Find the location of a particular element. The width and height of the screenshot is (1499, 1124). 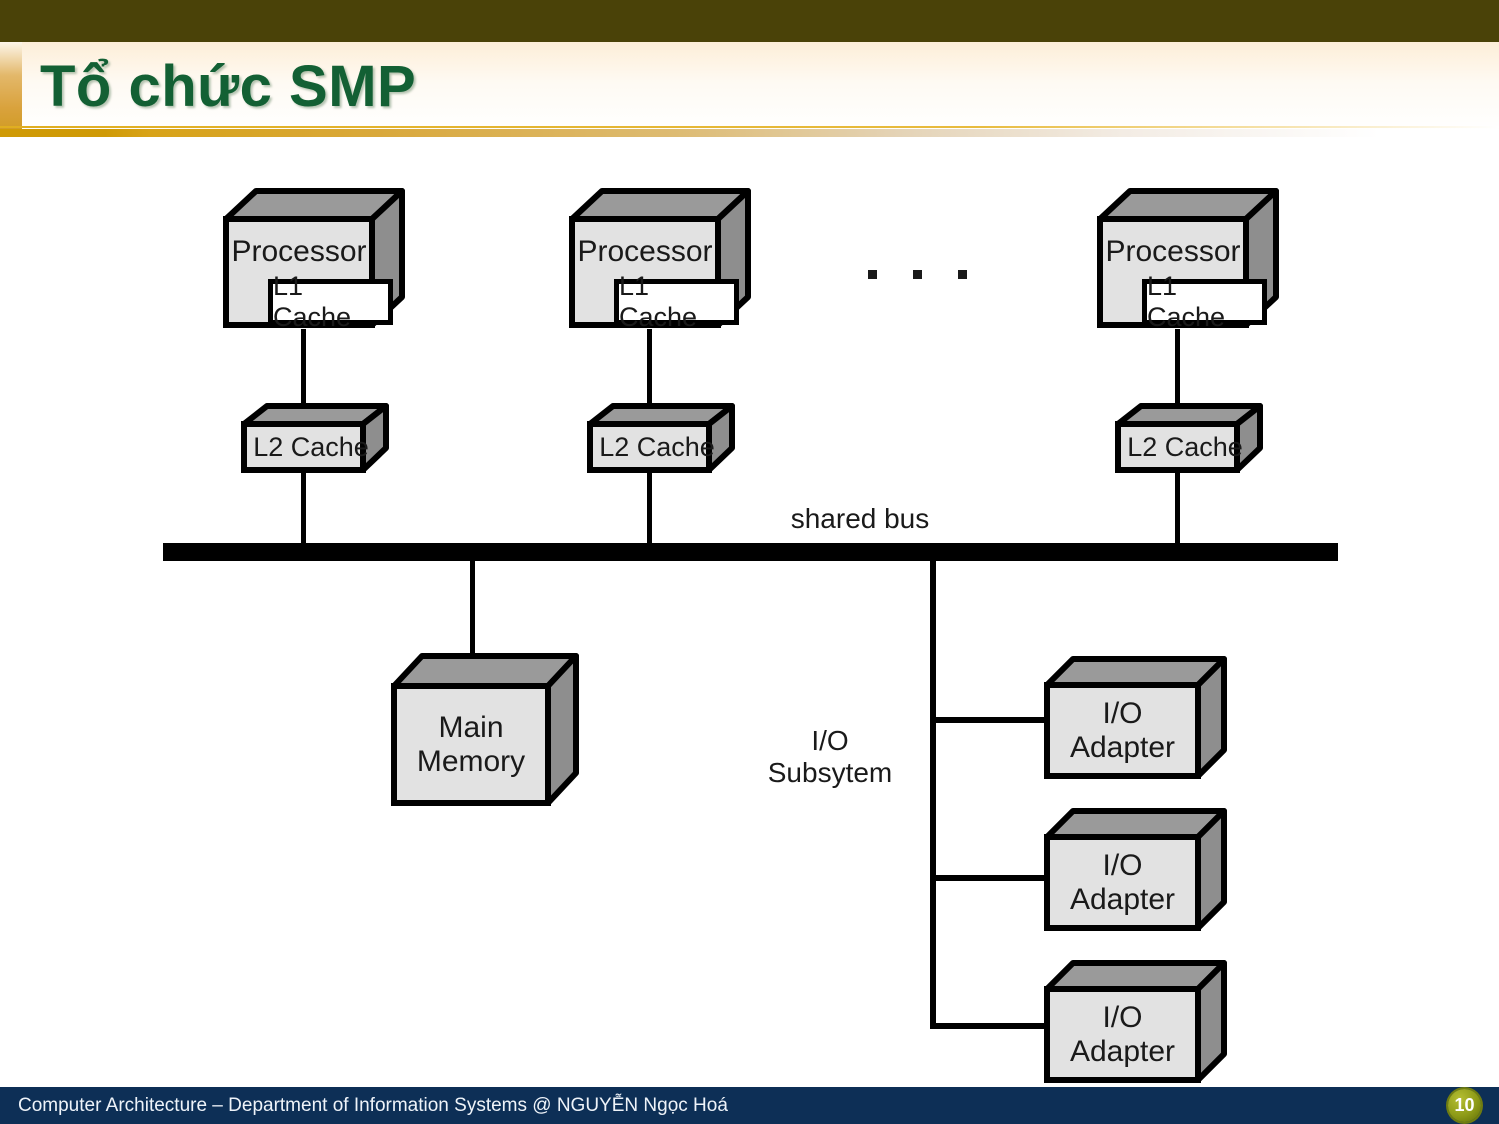

l2-cache-2-to-bus-wire is located at coordinates (649, 508).